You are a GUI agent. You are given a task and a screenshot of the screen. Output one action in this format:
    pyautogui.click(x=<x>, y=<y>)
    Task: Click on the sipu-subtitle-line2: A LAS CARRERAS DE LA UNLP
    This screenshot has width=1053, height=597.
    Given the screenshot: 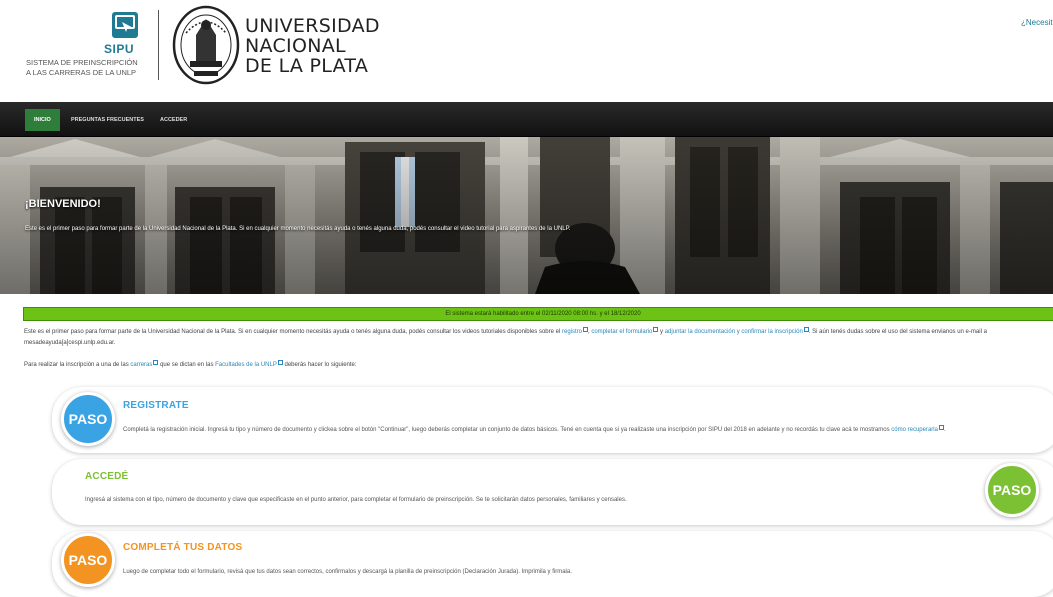 What is the action you would take?
    pyautogui.click(x=81, y=72)
    